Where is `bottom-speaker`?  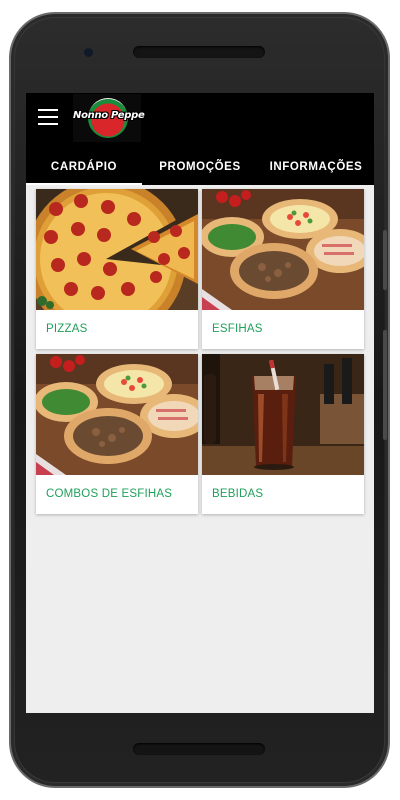 bottom-speaker is located at coordinates (199, 749).